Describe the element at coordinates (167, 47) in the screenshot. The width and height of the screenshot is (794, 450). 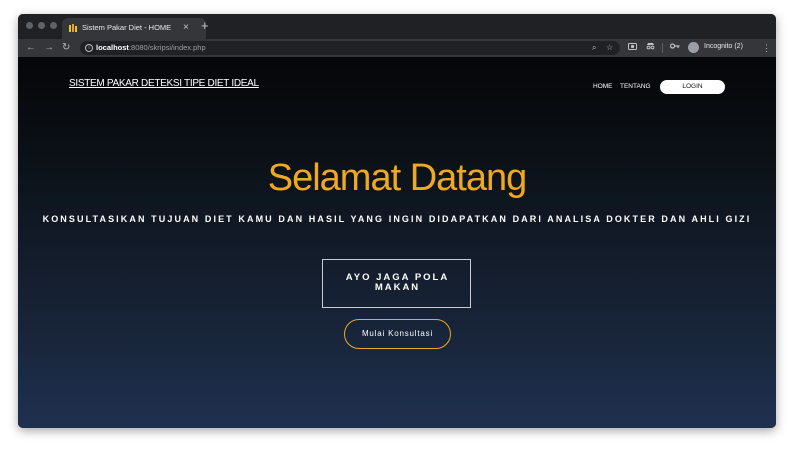
I see `url-path: :8080/skripsi/index.php` at that location.